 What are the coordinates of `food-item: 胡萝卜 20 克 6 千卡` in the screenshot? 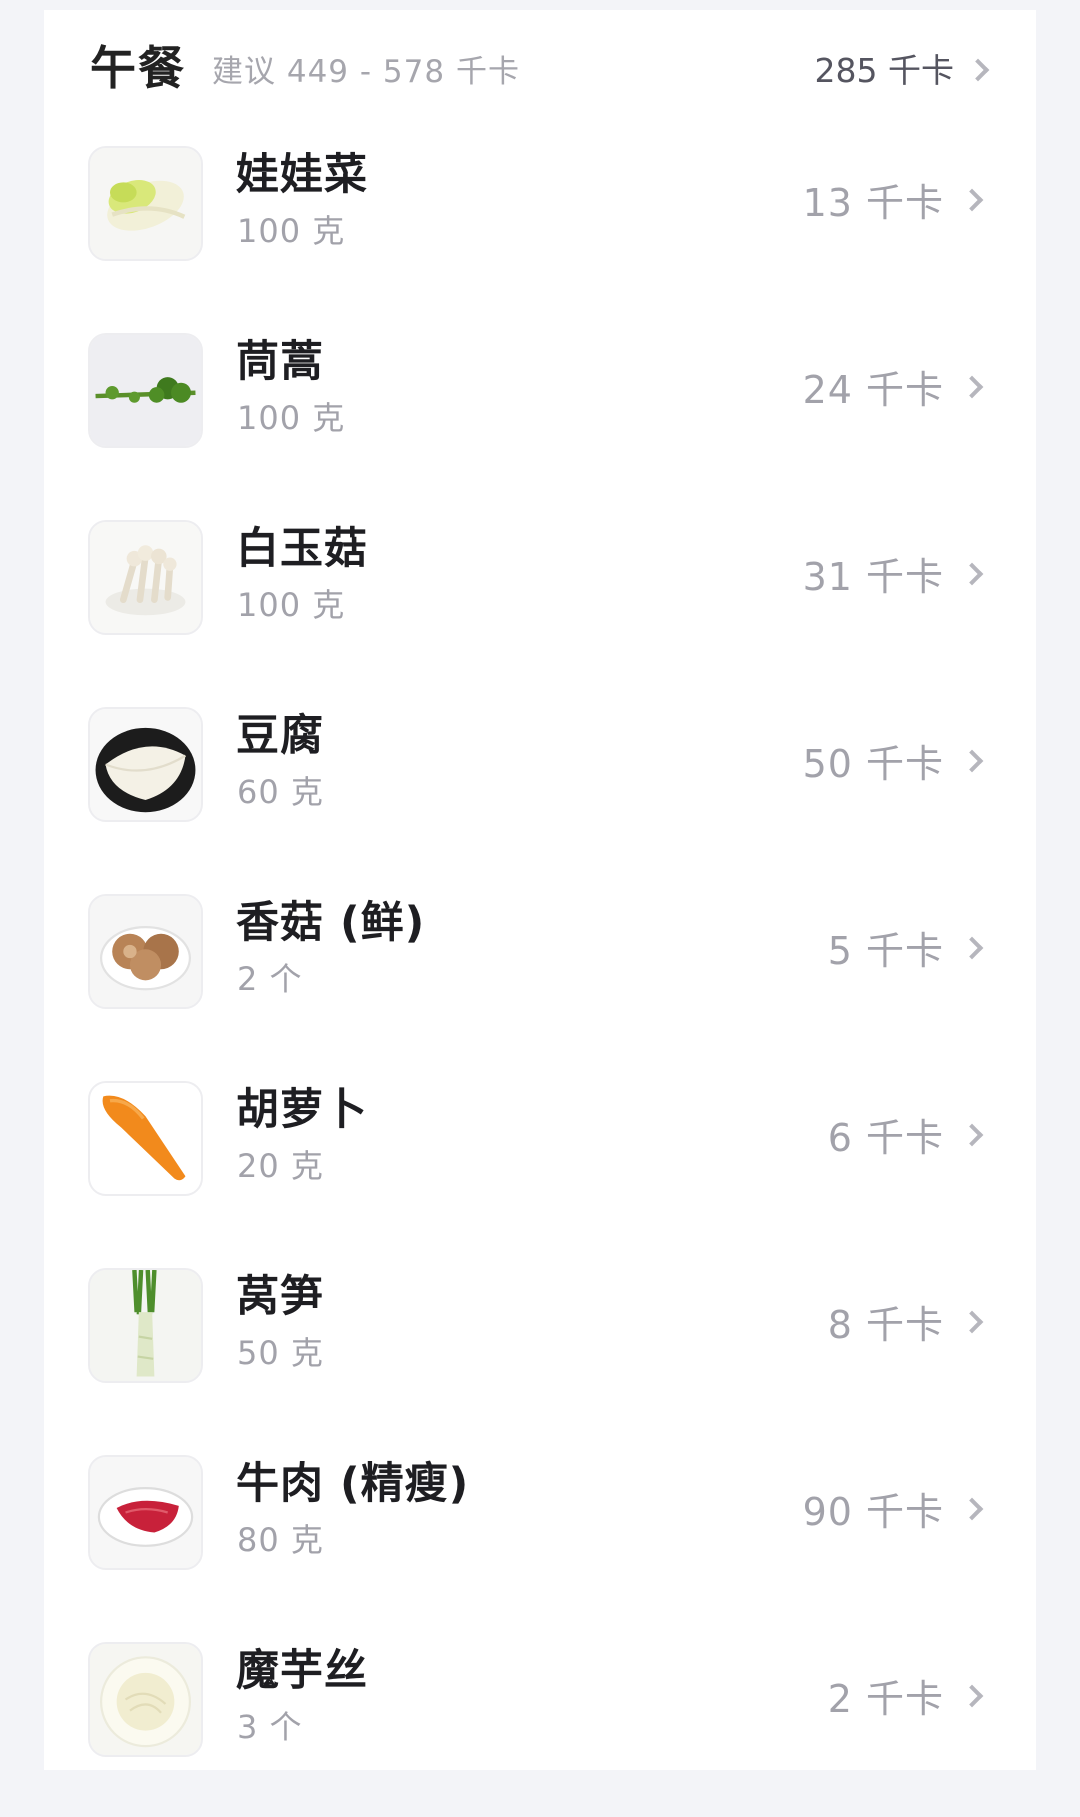 It's located at (540, 1162).